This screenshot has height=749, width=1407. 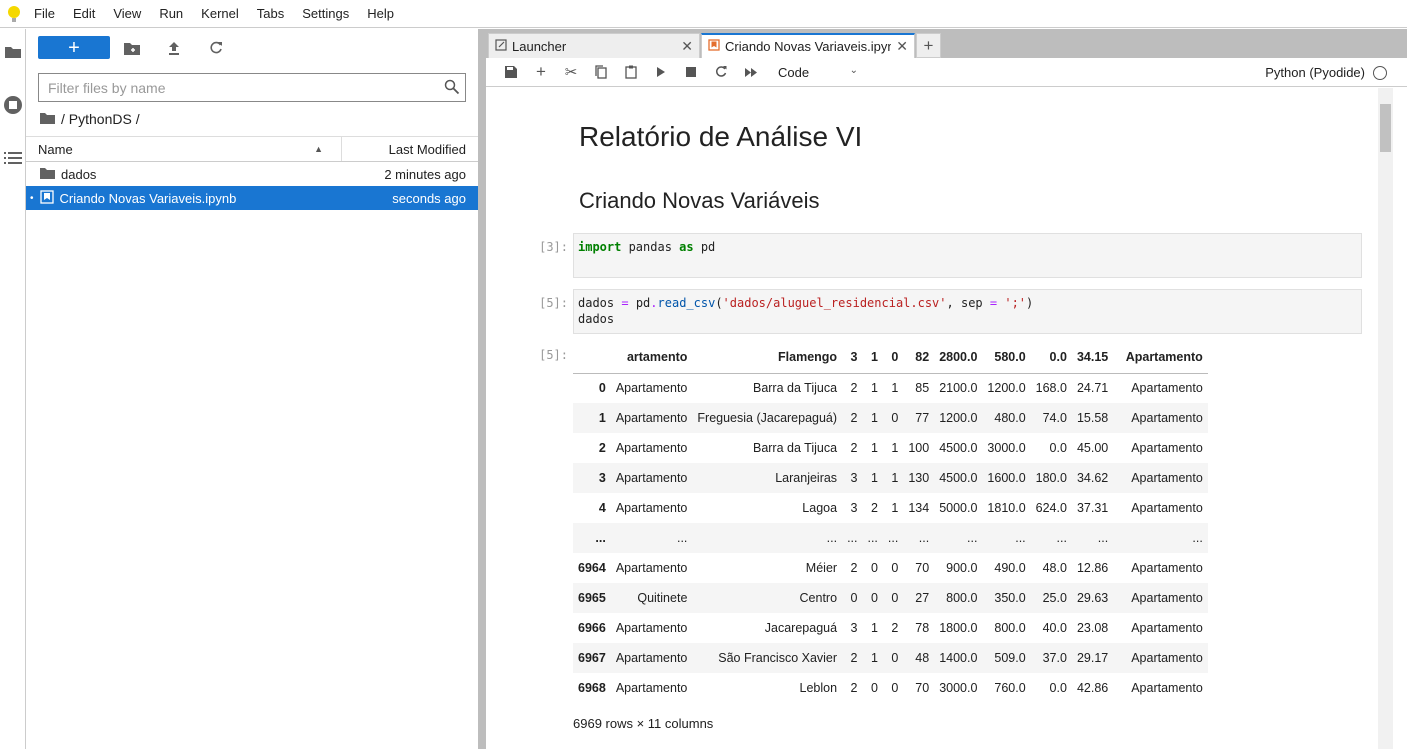 What do you see at coordinates (854, 478) in the screenshot?
I see `table-cell: 3` at bounding box center [854, 478].